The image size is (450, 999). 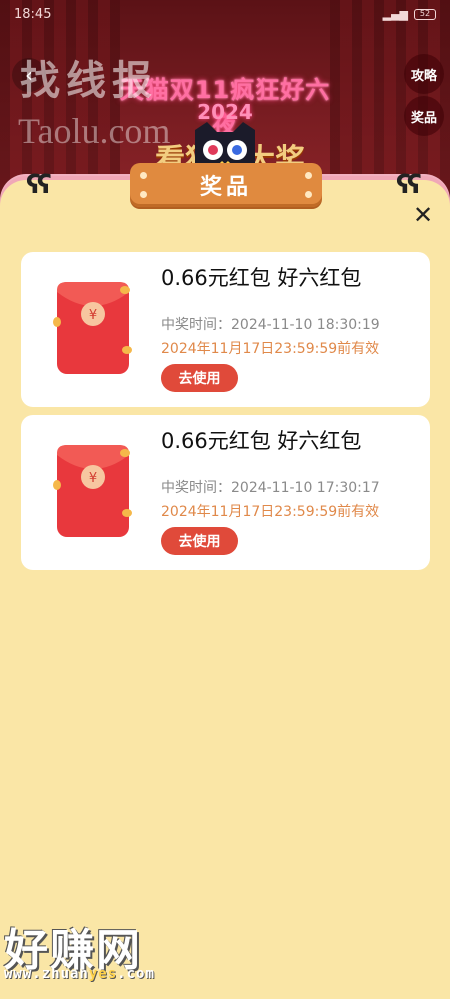 What do you see at coordinates (424, 116) in the screenshot?
I see `prize-button: 奖品` at bounding box center [424, 116].